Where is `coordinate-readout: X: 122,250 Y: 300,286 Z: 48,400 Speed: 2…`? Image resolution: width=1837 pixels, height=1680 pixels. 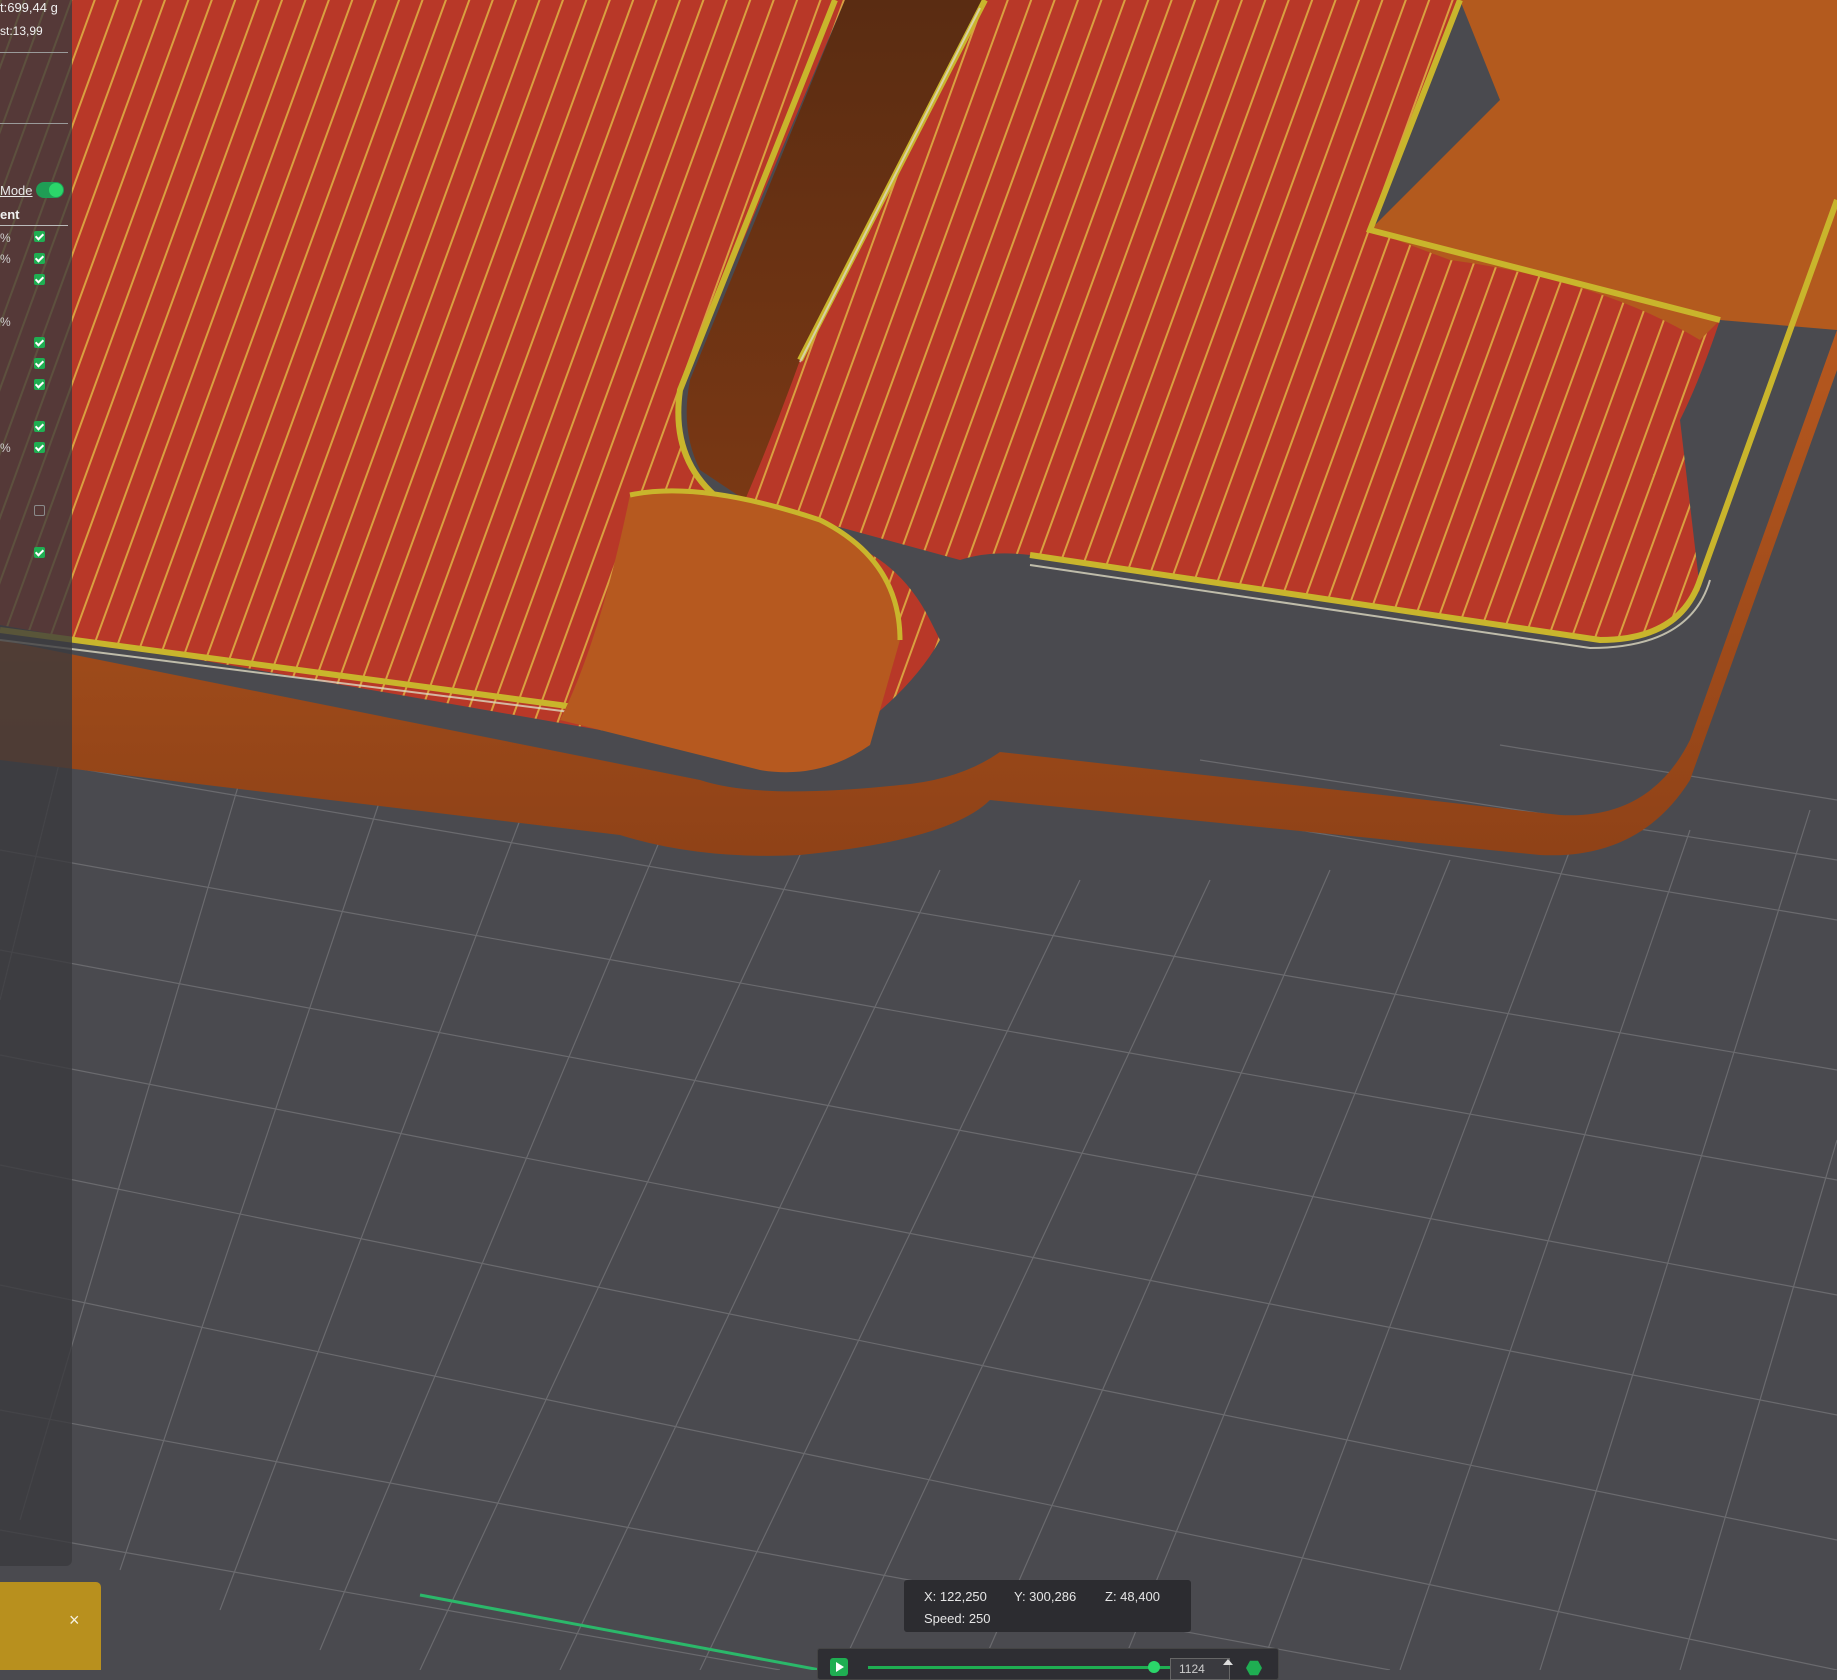
coordinate-readout: X: 122,250 Y: 300,286 Z: 48,400 Speed: 2… is located at coordinates (1047, 1606).